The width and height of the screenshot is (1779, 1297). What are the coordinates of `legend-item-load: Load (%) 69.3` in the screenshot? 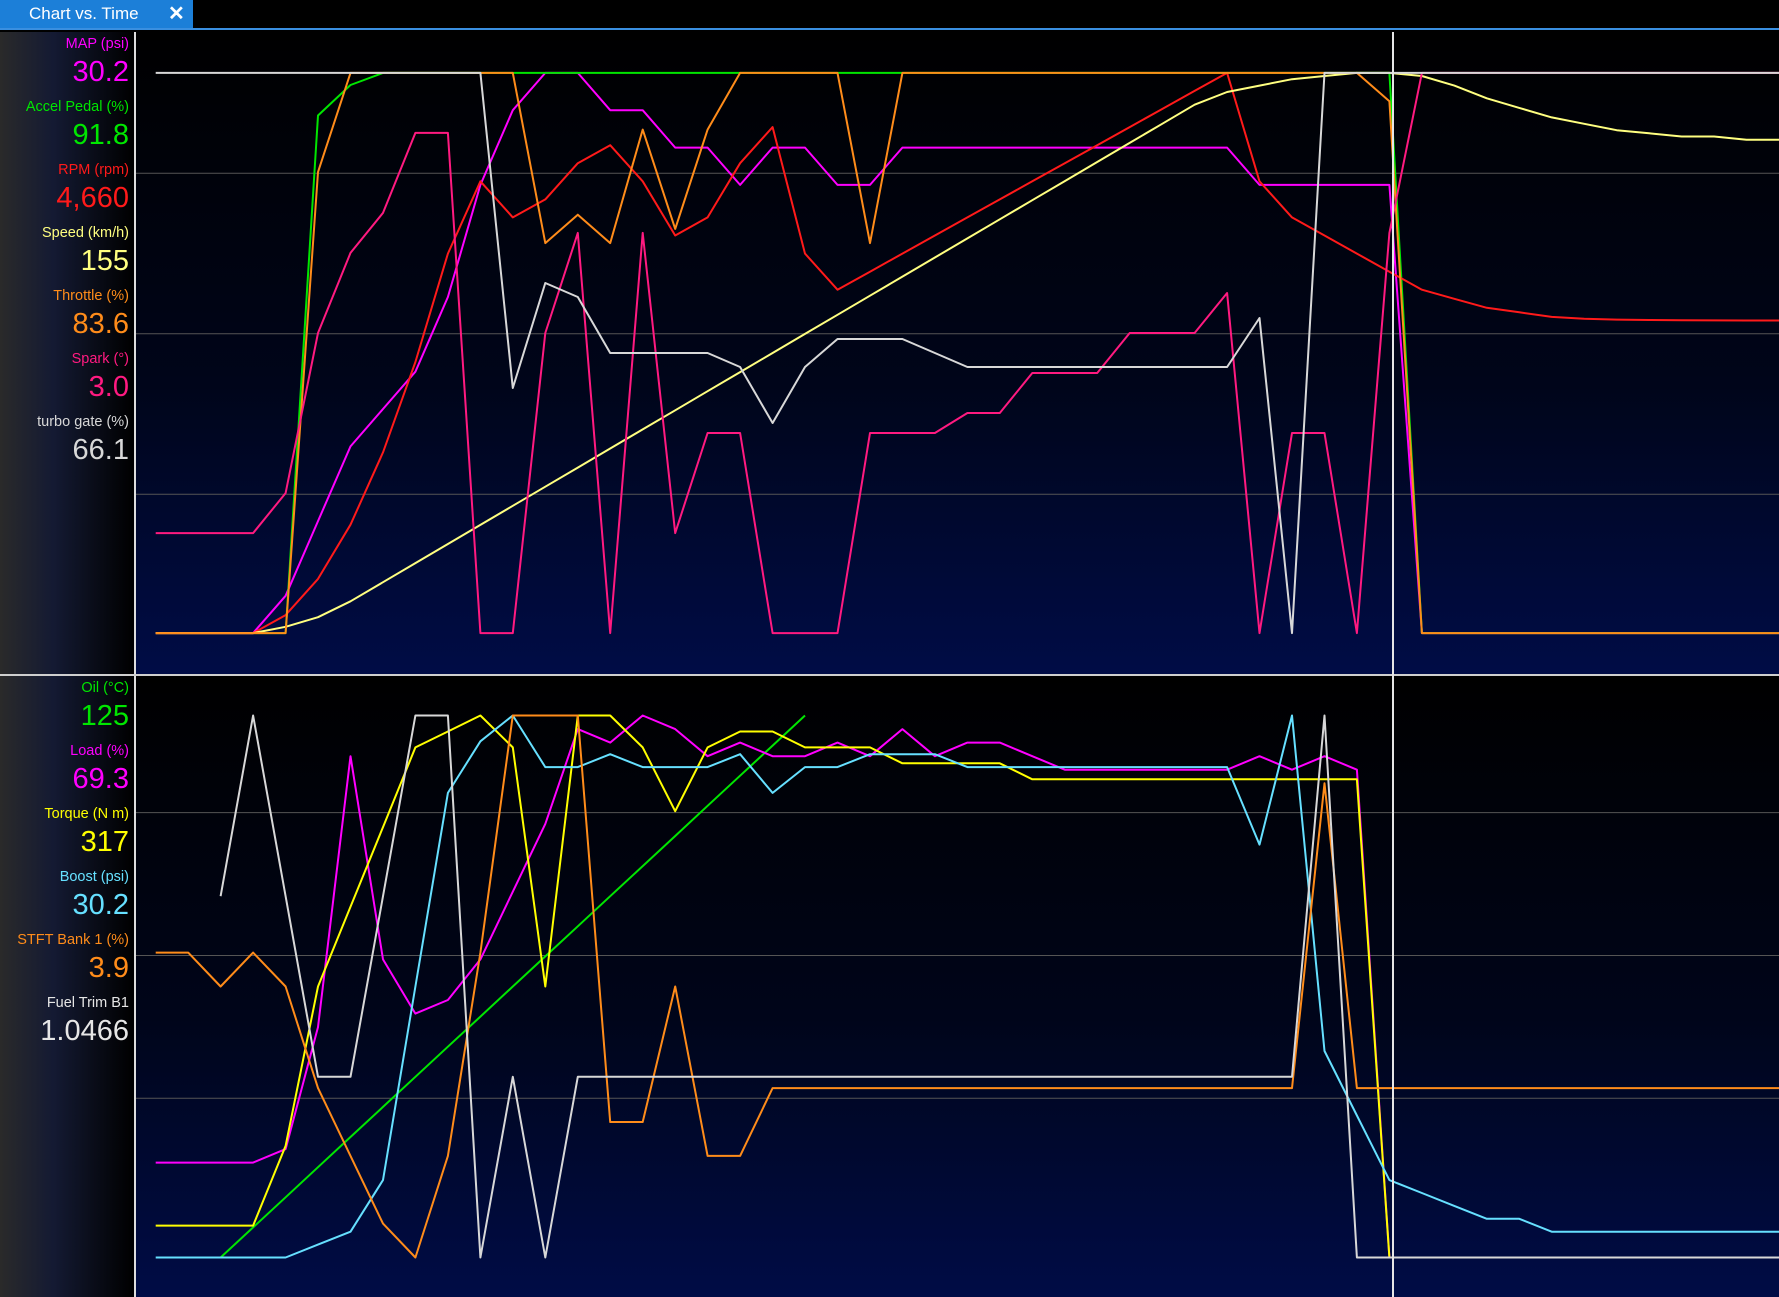 It's located at (99, 769).